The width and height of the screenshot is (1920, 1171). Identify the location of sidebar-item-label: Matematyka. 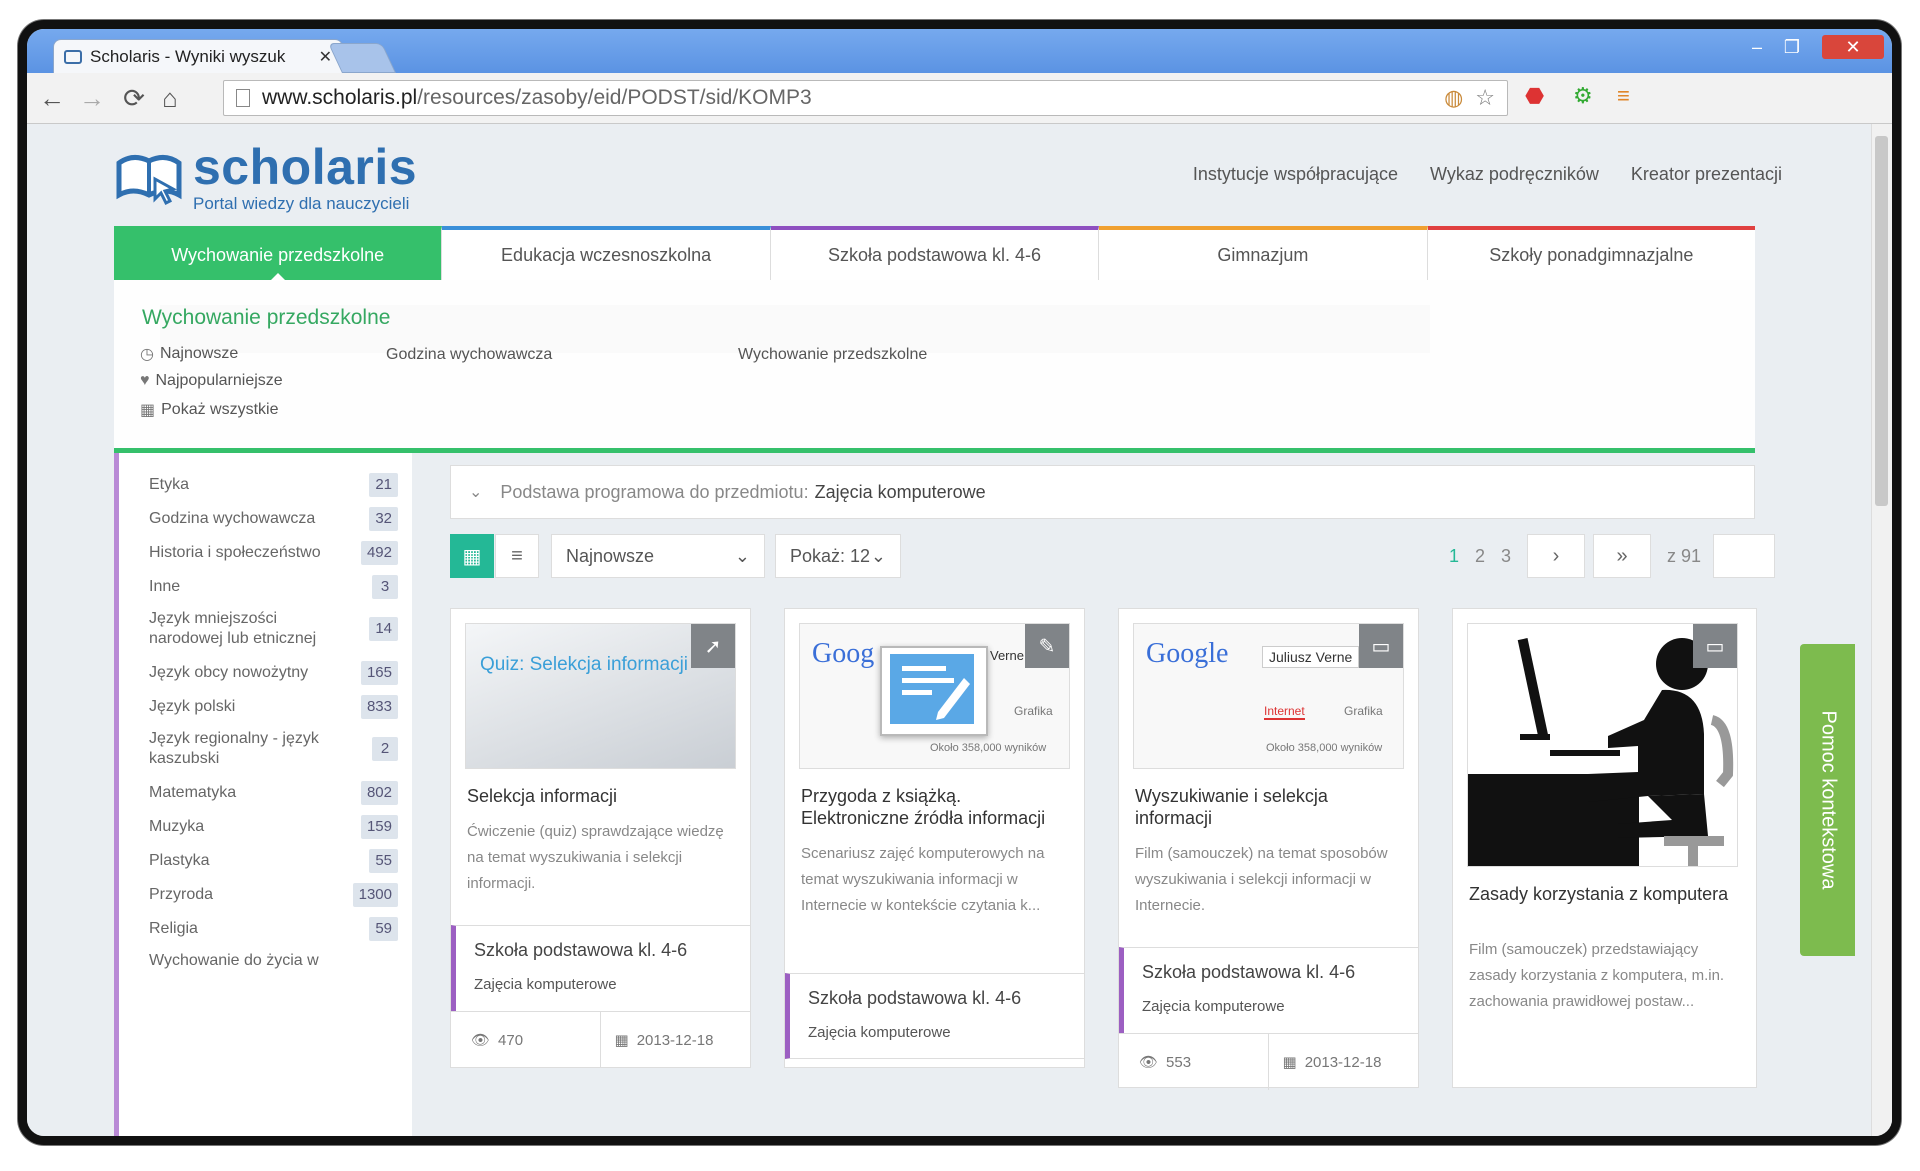
(193, 792).